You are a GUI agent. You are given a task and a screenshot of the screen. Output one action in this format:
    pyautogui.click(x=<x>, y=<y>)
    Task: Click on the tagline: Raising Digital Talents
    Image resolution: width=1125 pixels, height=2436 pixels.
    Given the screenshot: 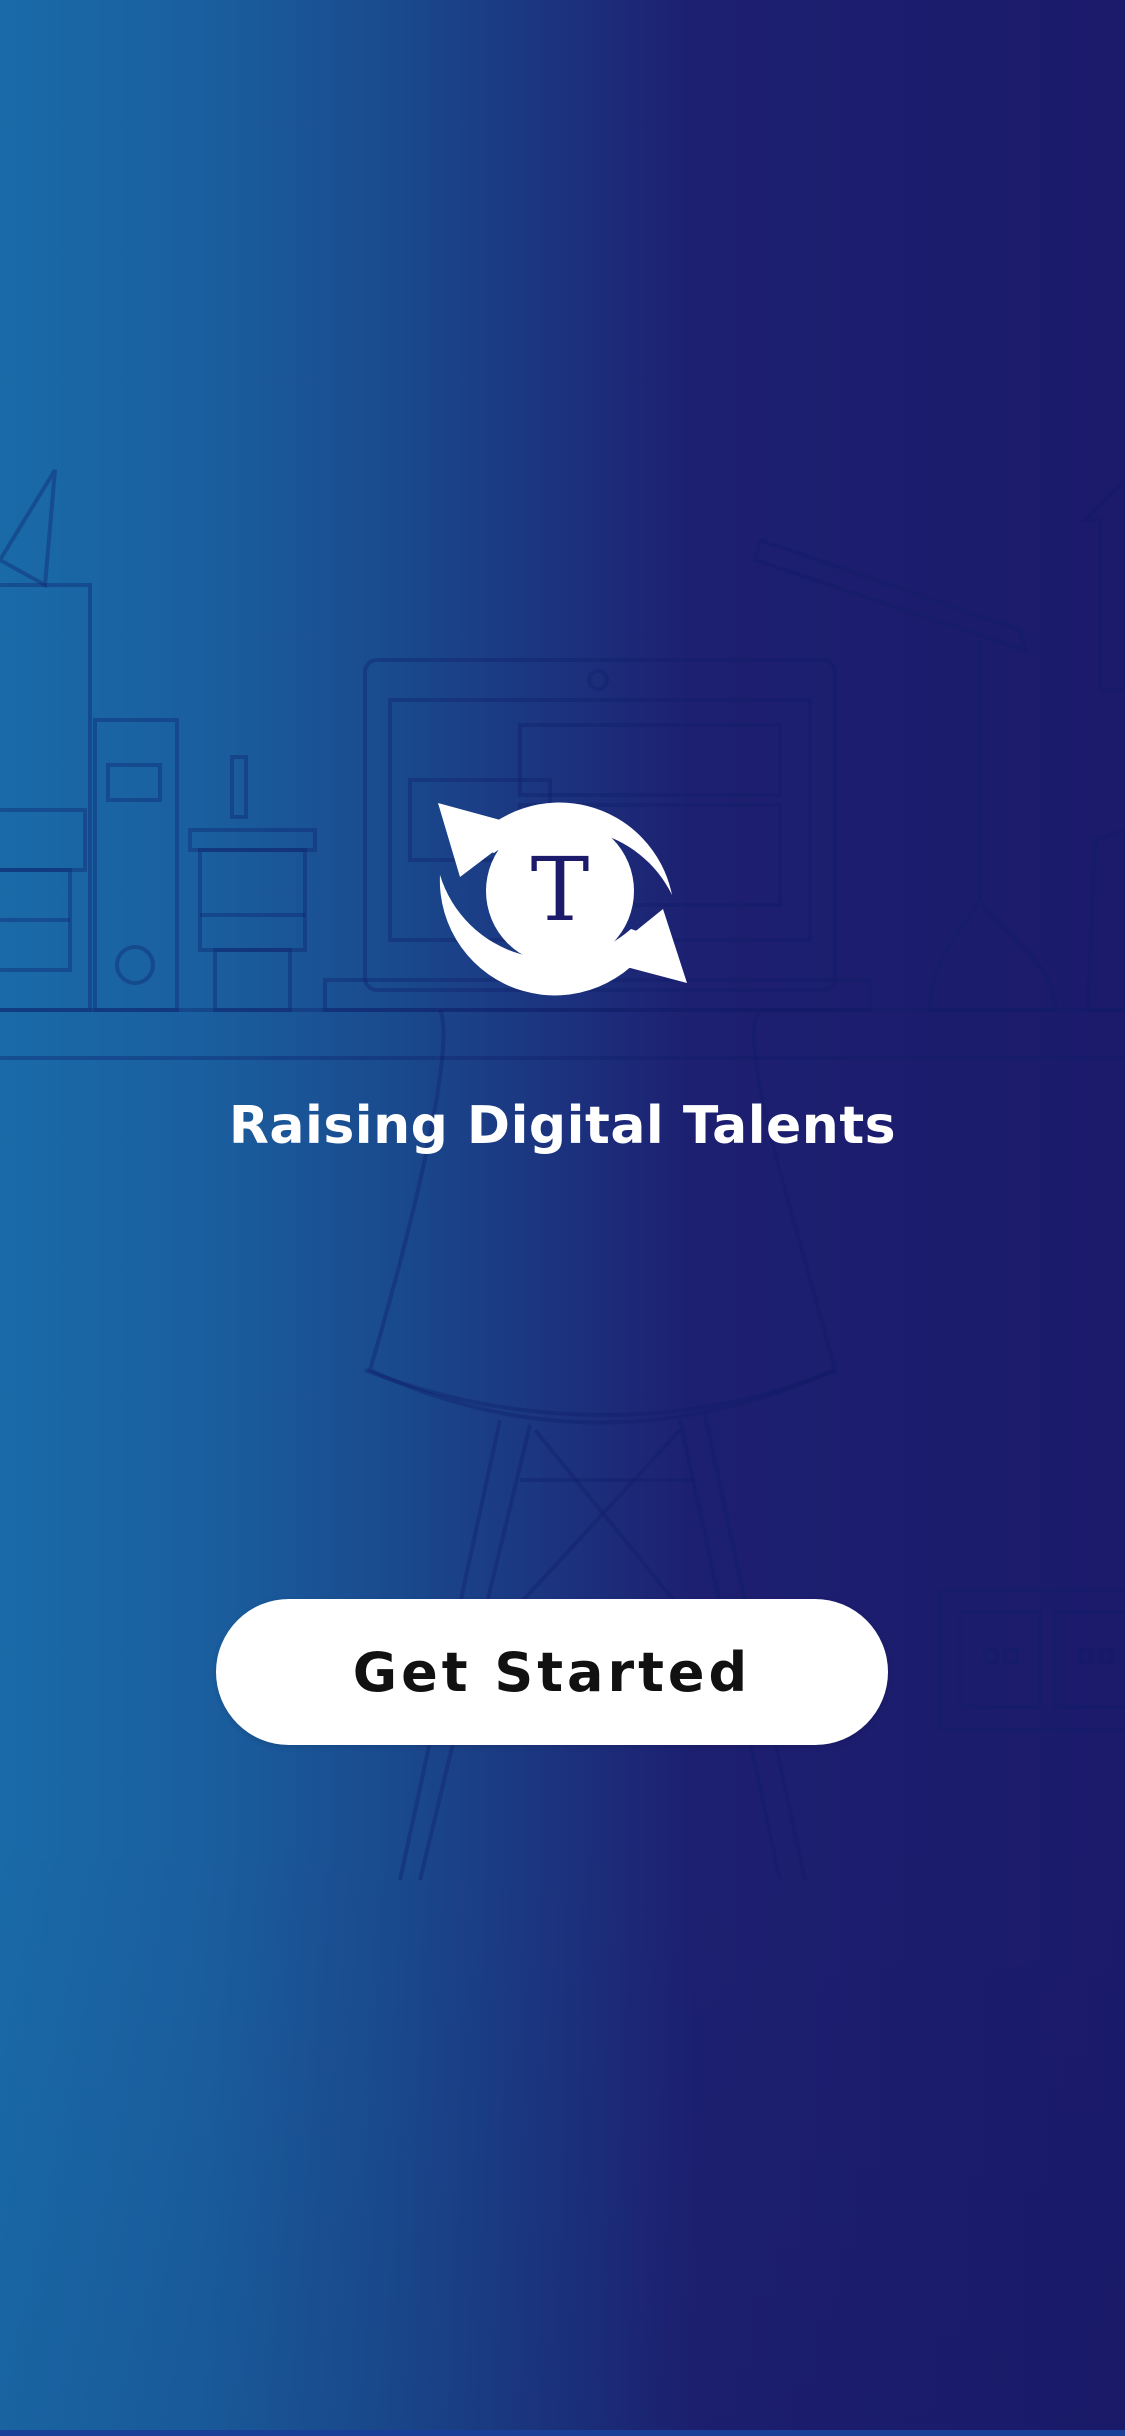 What is the action you would take?
    pyautogui.click(x=562, y=1126)
    